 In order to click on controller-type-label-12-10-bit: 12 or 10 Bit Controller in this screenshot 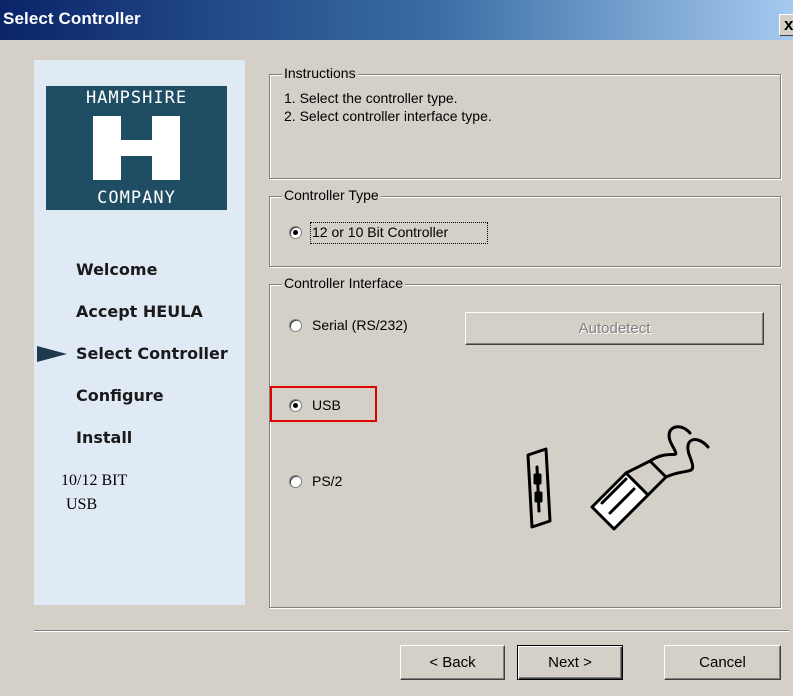, I will do `click(380, 232)`.